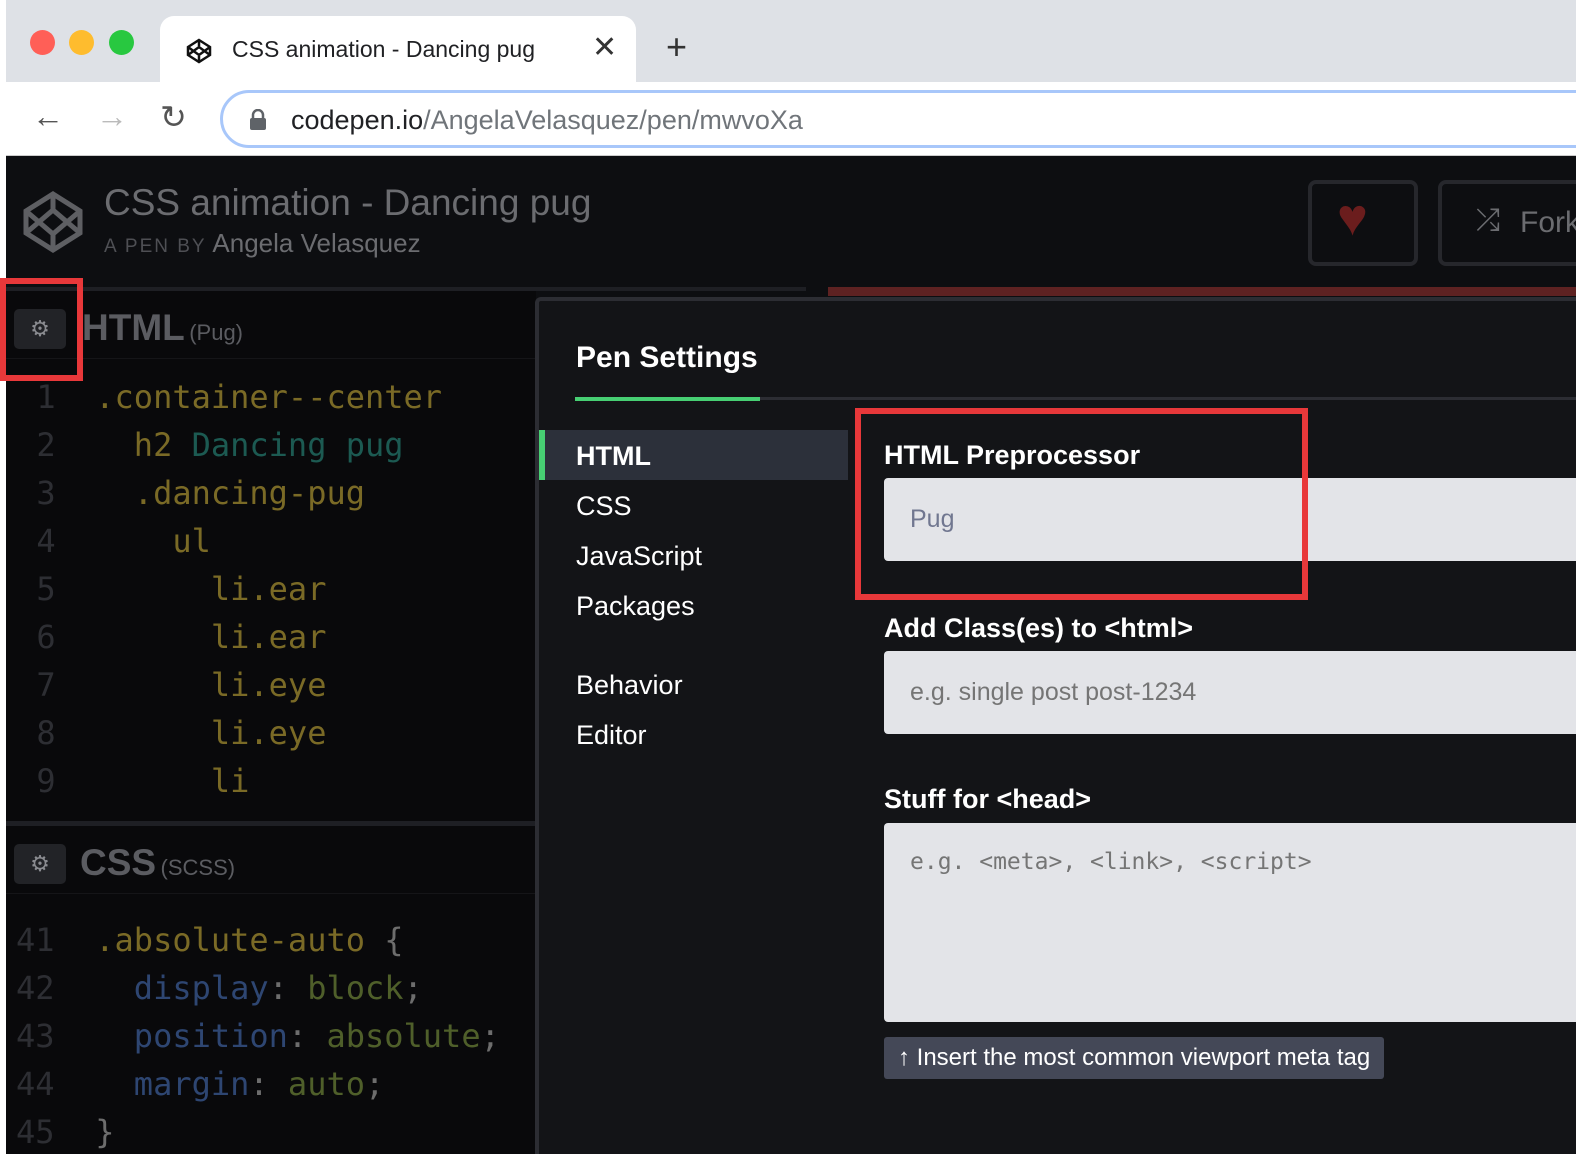 The width and height of the screenshot is (1576, 1156). I want to click on code-line: 43 position: absolute;, so click(258, 1036).